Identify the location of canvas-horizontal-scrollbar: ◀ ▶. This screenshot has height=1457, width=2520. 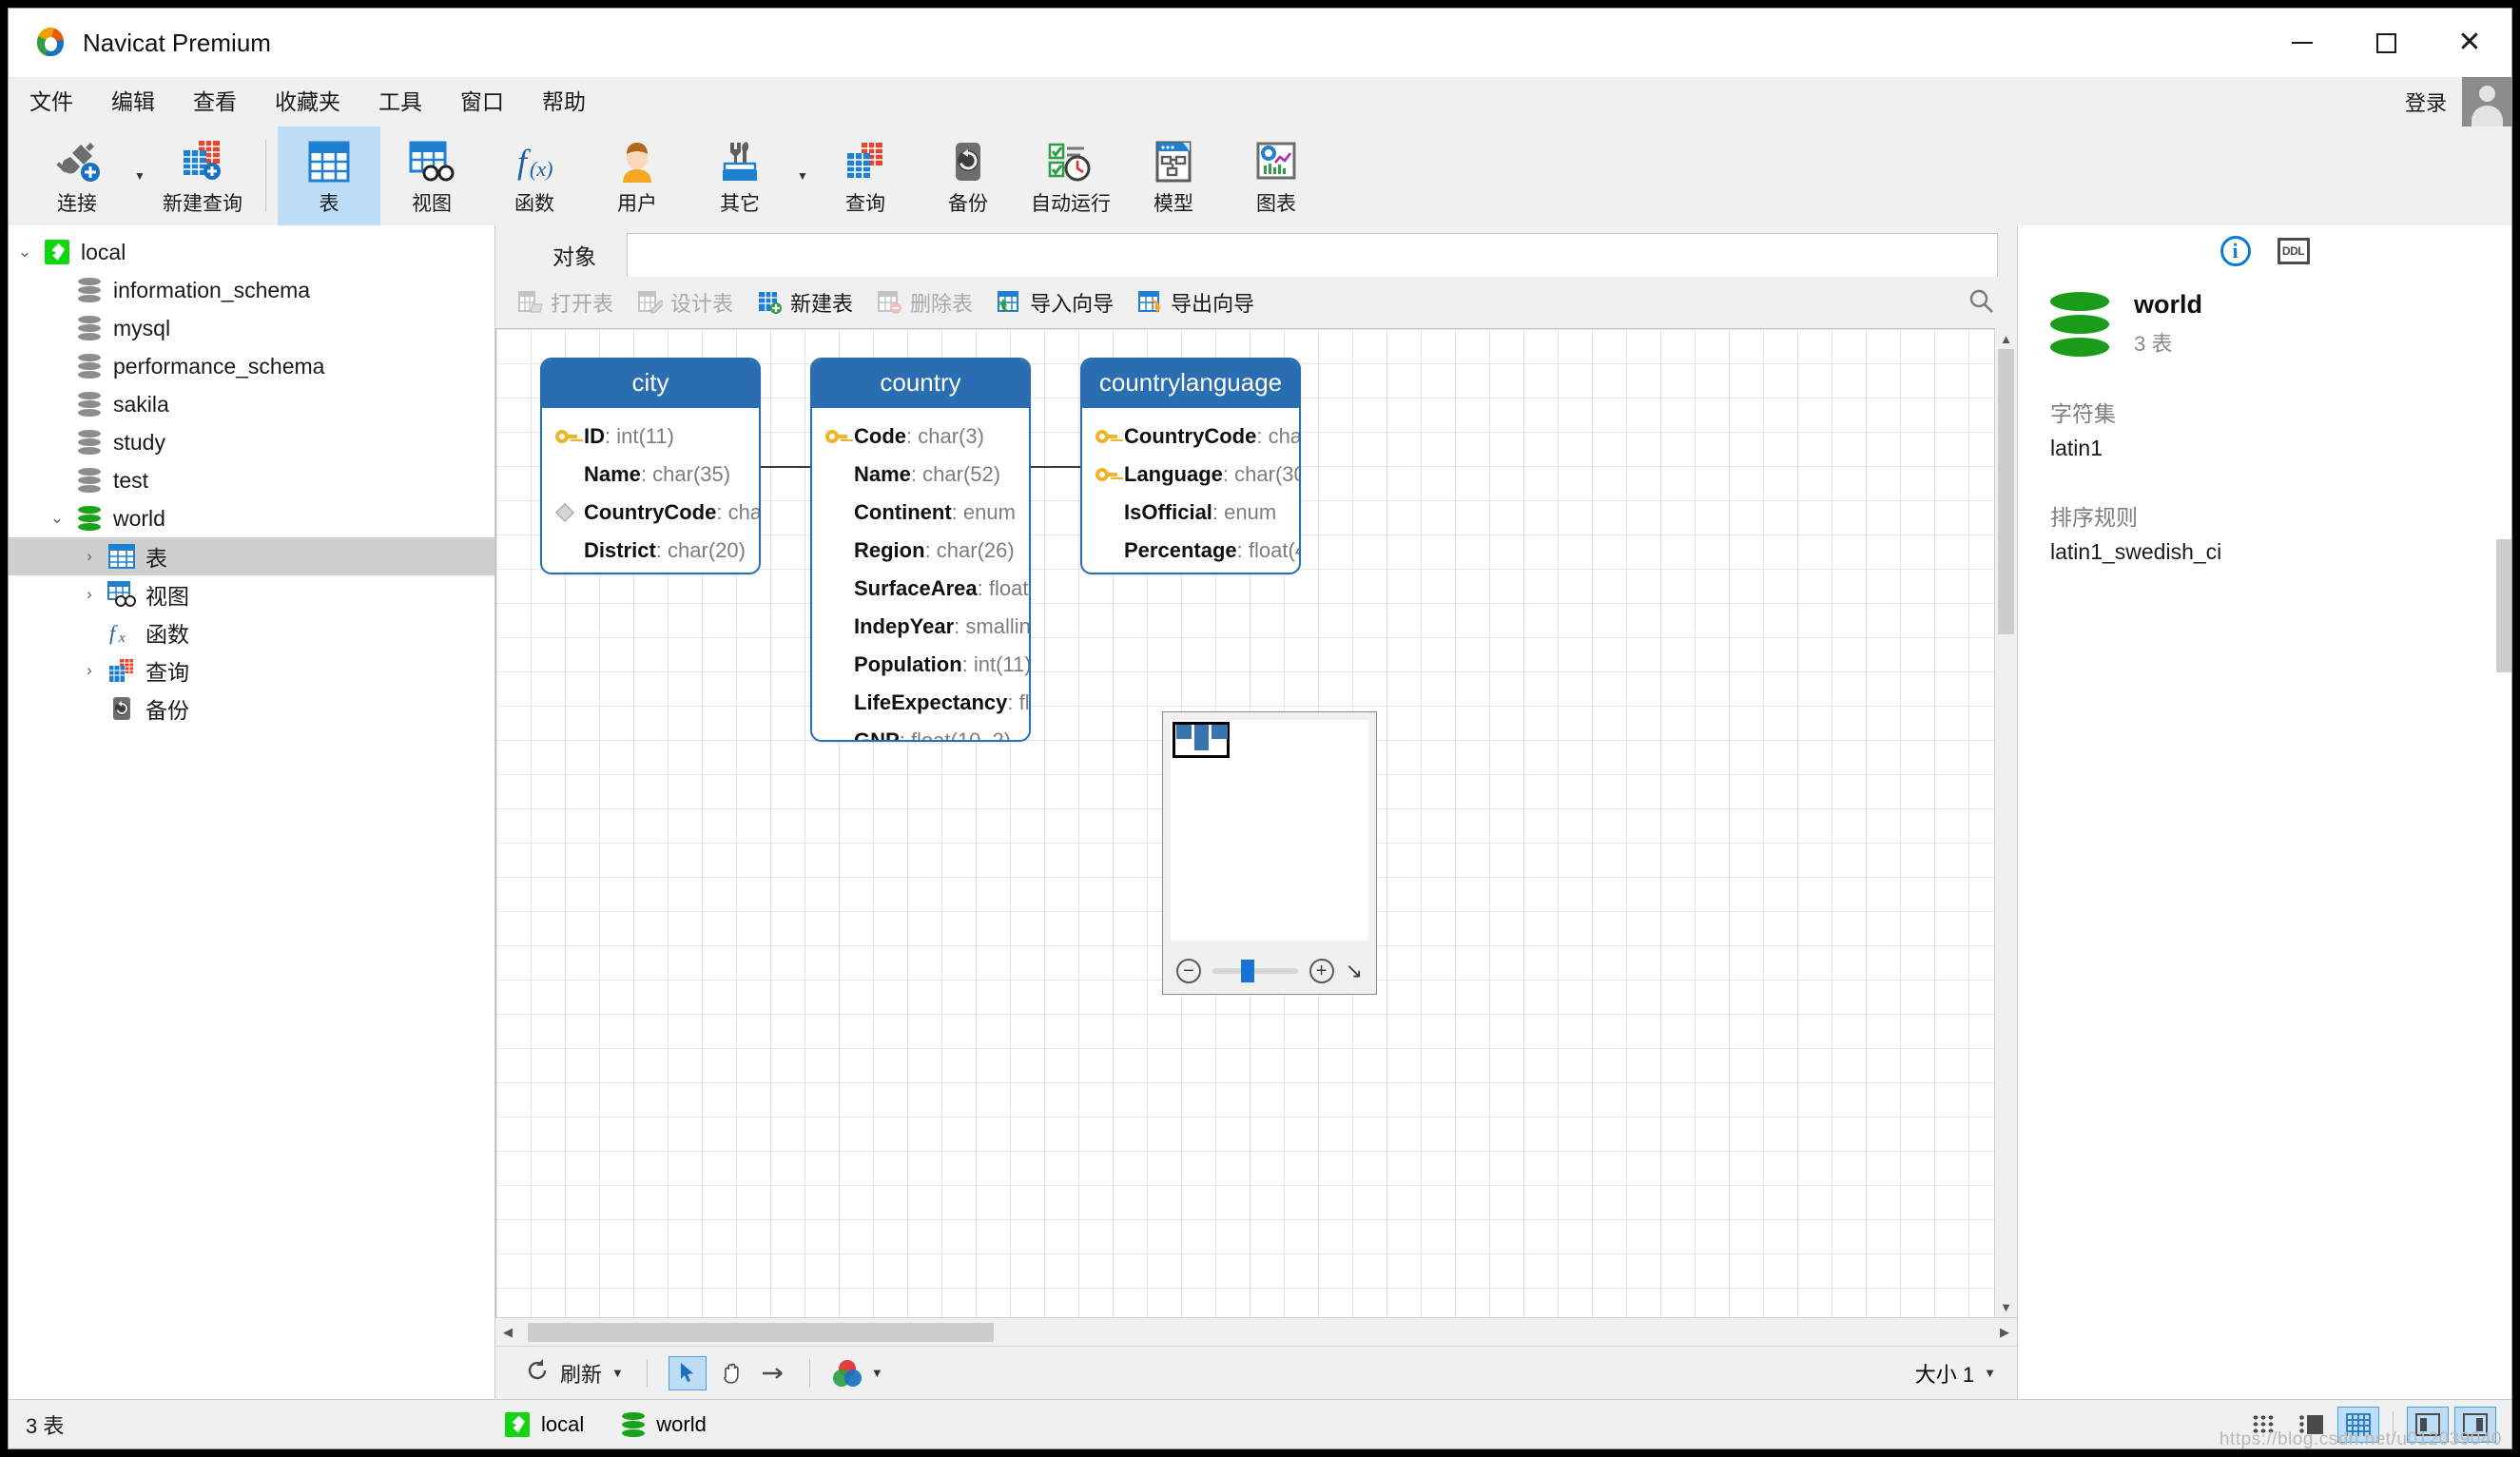
(1256, 1331).